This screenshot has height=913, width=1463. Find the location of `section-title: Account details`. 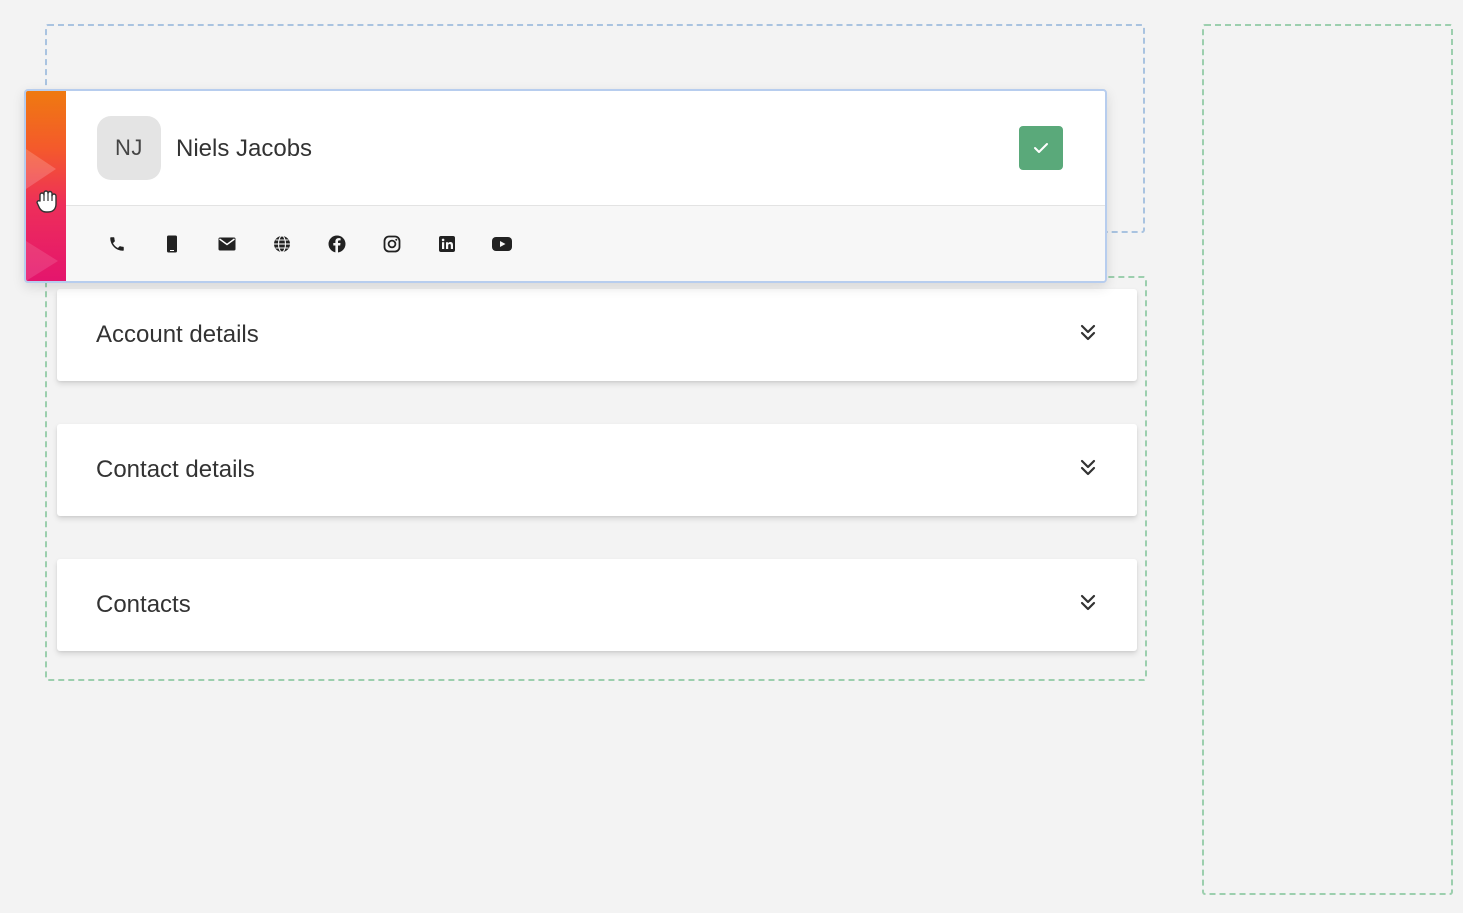

section-title: Account details is located at coordinates (177, 334).